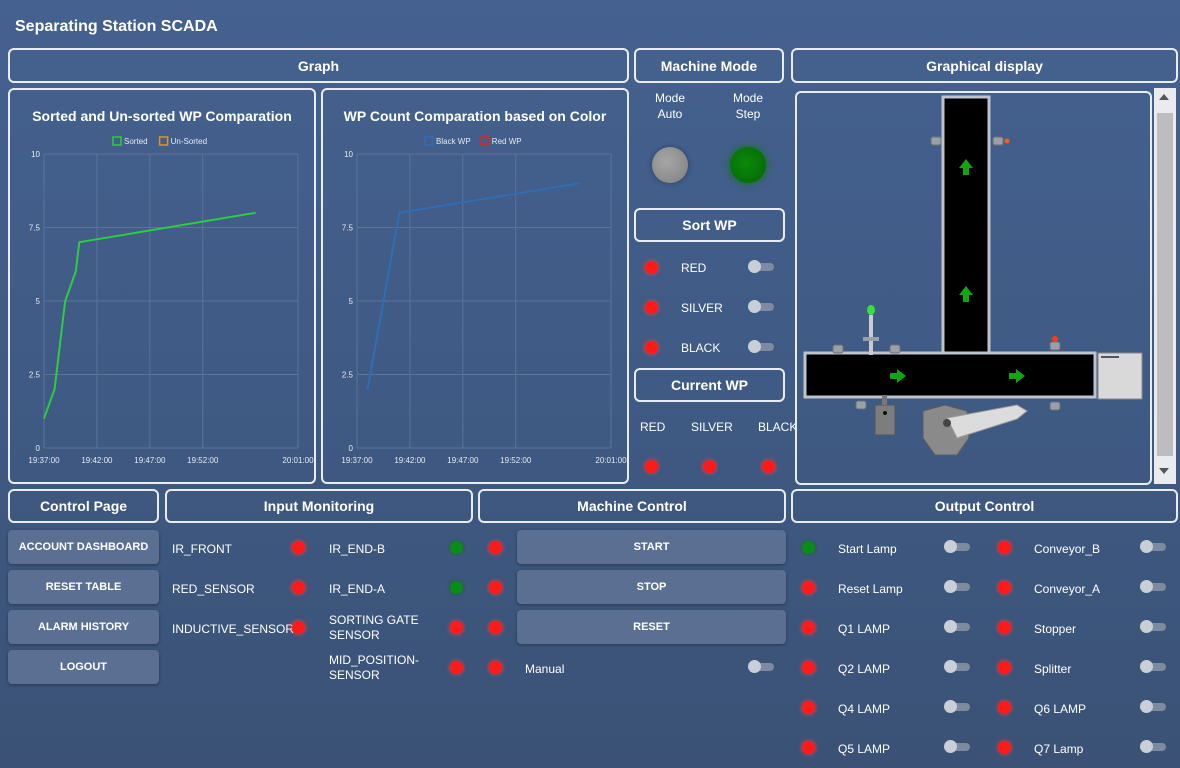 This screenshot has height=768, width=1180. What do you see at coordinates (202, 549) in the screenshot?
I see `ir-front-label: IR_FRONT` at bounding box center [202, 549].